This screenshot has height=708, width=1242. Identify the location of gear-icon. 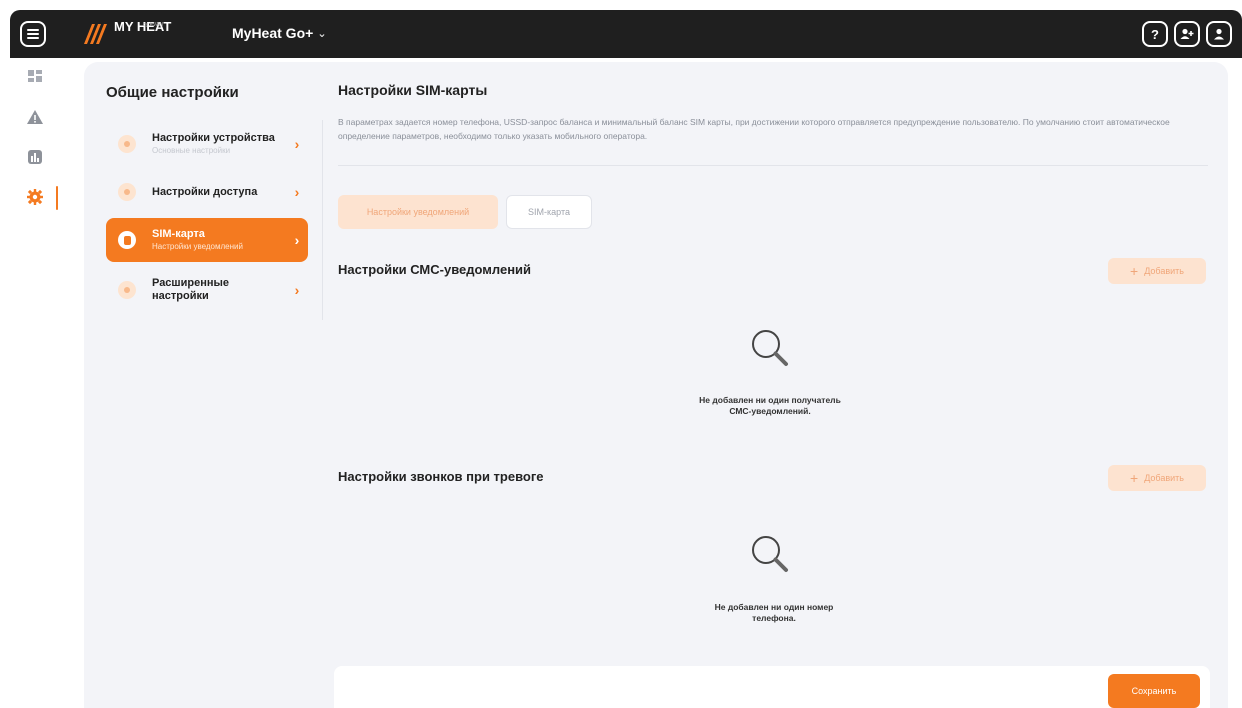
(35, 197).